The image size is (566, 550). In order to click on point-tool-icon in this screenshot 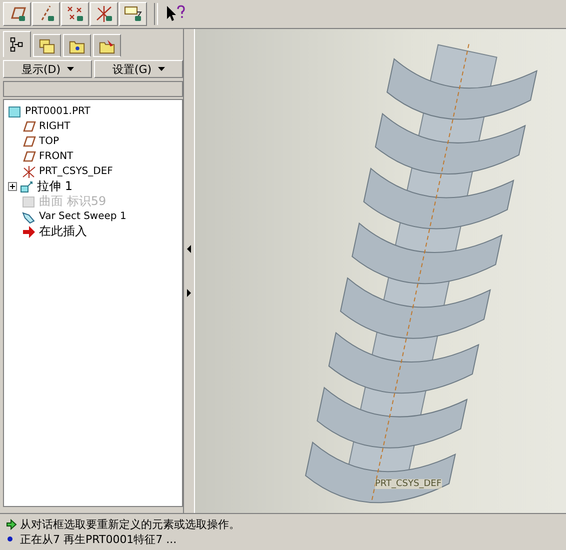, I will do `click(75, 14)`.